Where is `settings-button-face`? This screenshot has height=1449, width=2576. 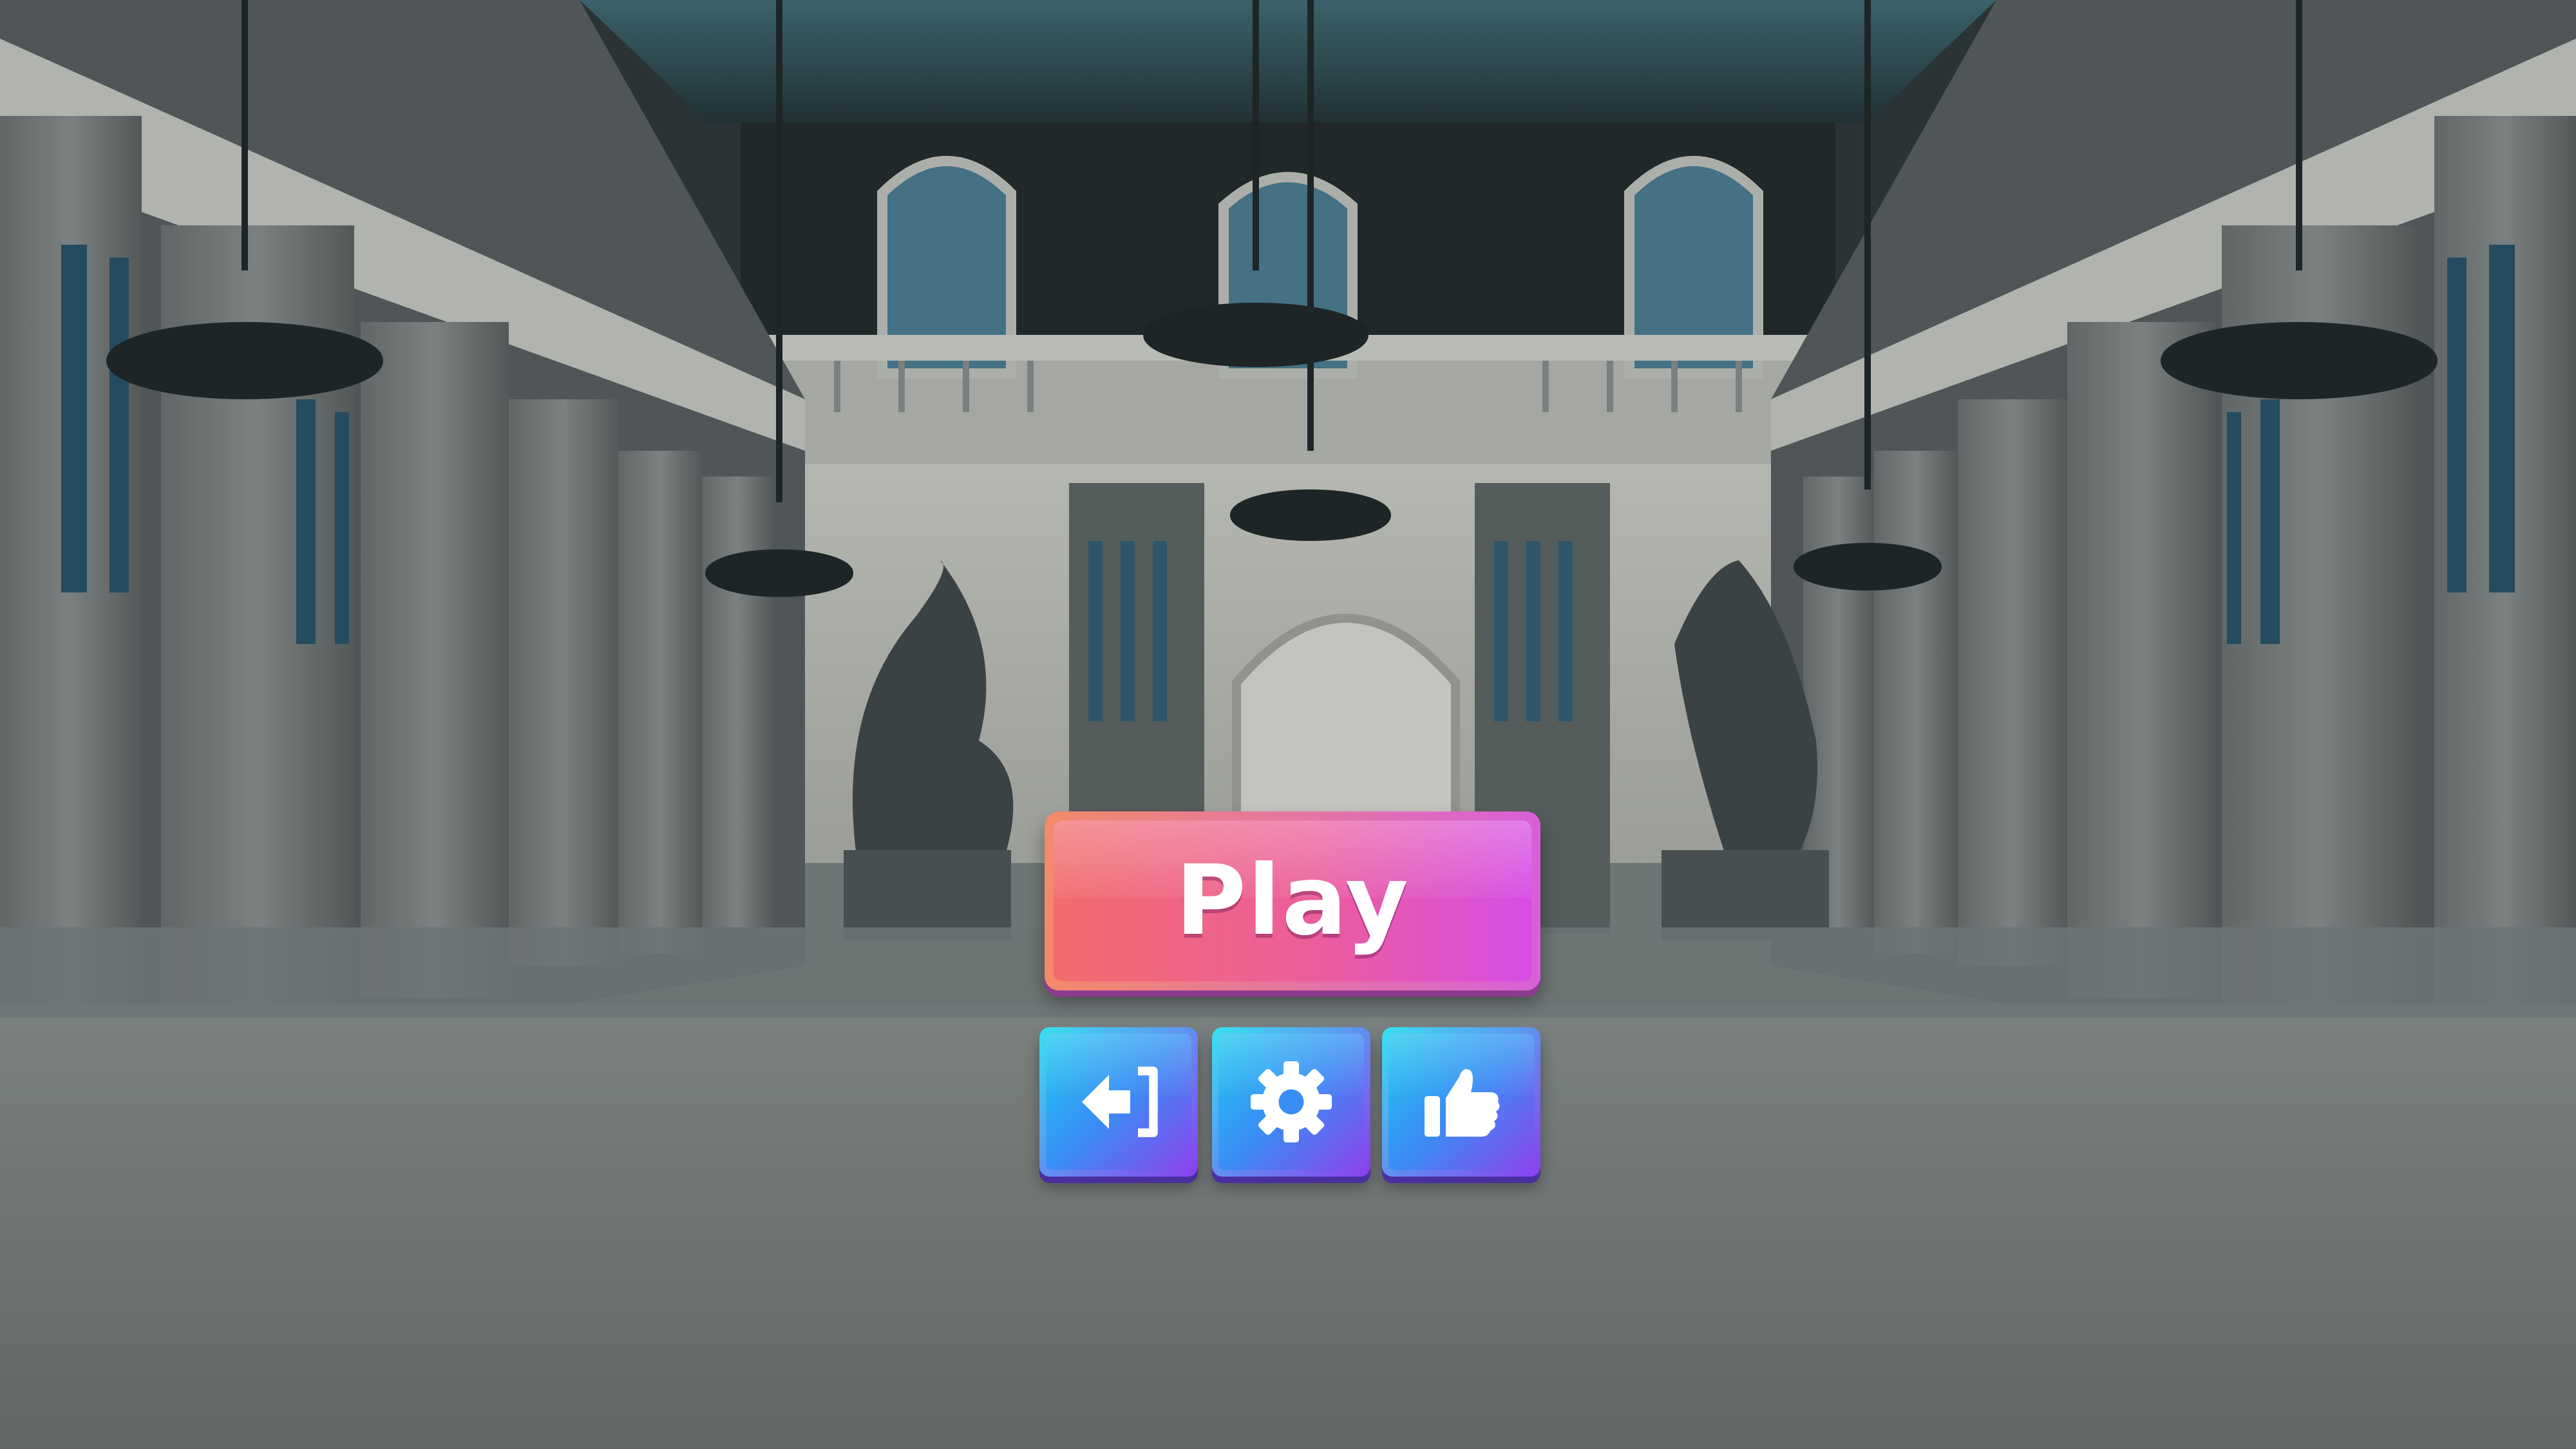
settings-button-face is located at coordinates (1291, 1102).